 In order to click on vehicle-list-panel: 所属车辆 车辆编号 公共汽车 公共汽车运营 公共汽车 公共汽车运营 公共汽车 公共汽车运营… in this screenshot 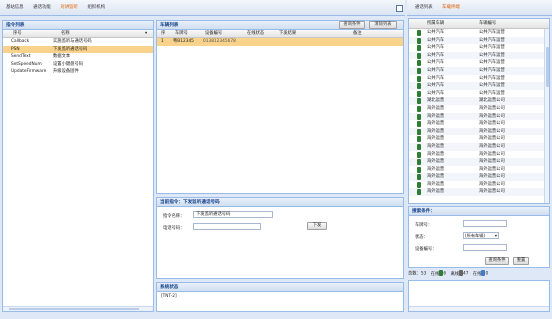, I will do `click(479, 111)`.